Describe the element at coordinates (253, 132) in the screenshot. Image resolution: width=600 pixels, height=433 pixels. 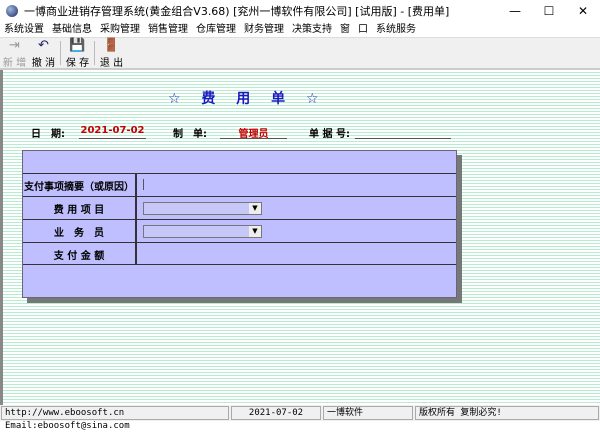
I see `maker-field: 管理员` at that location.